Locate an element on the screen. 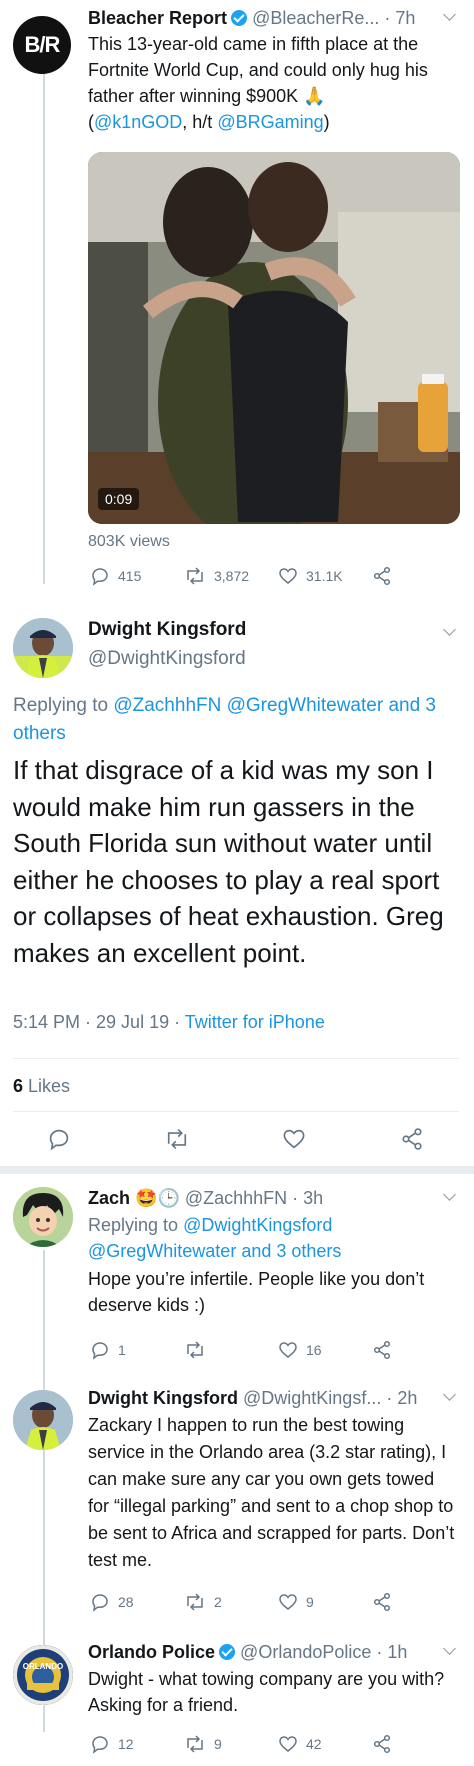 The width and height of the screenshot is (474, 1766). tweet-header: Dwight Kingsford @DwightKingsf... · 2h is located at coordinates (268, 1398).